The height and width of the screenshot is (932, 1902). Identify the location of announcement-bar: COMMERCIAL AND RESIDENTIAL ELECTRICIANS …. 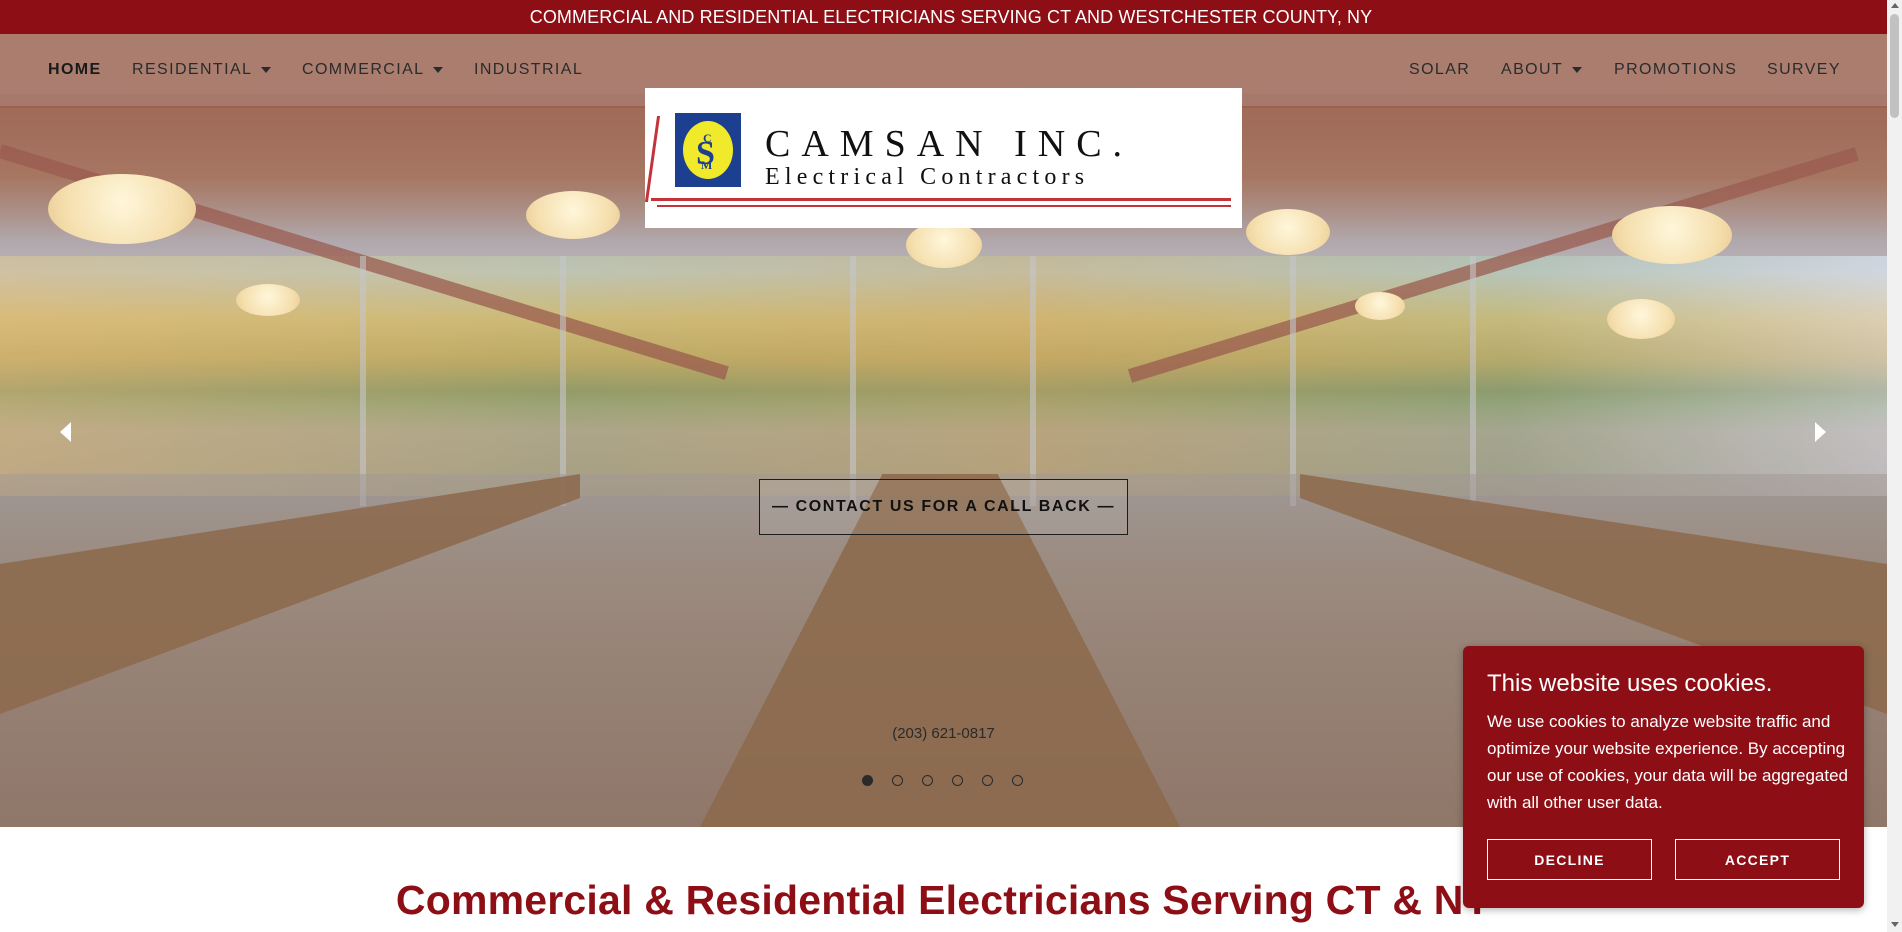
(951, 17).